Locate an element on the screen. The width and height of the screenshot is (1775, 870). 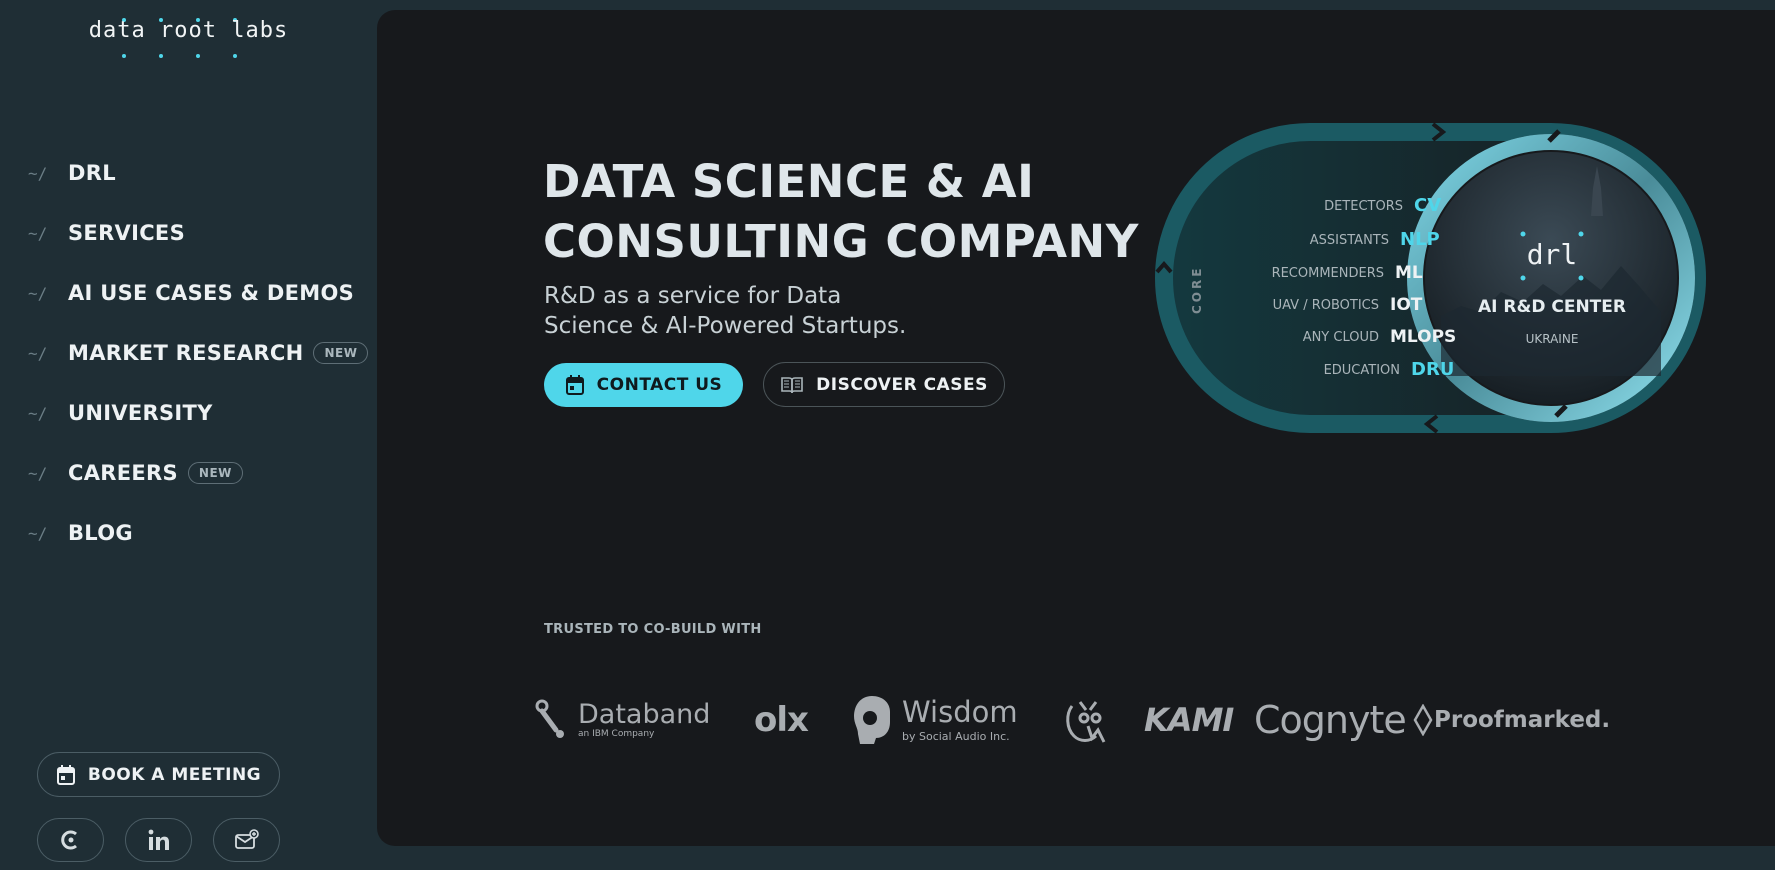
kami-name: KAMI is located at coordinates (1189, 720).